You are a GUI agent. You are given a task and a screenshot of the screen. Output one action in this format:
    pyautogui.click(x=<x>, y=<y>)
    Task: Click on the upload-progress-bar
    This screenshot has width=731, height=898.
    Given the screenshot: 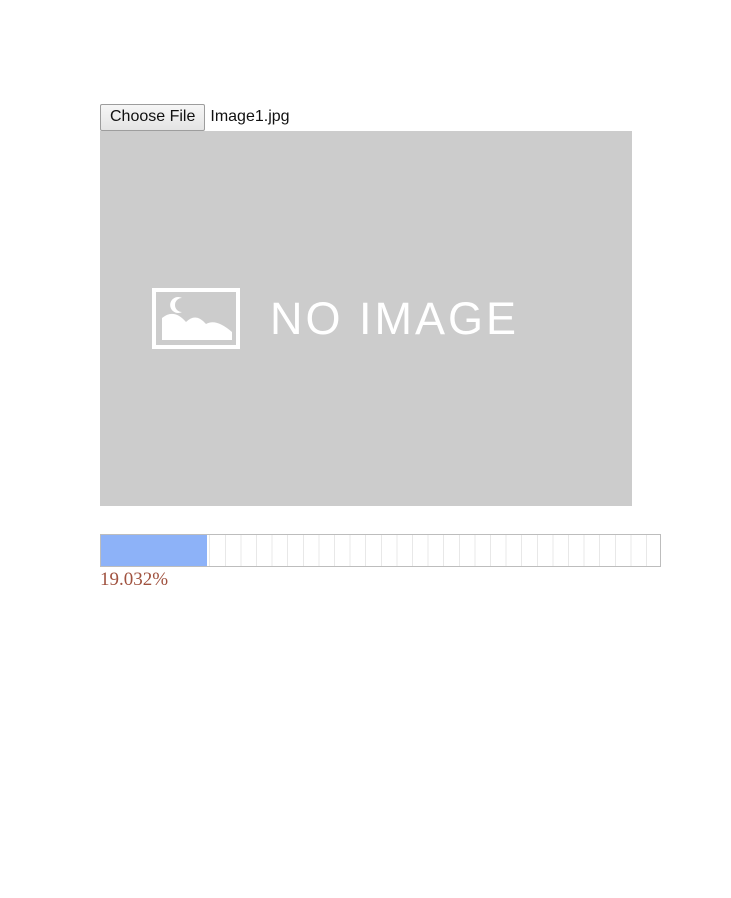 What is the action you would take?
    pyautogui.click(x=380, y=550)
    